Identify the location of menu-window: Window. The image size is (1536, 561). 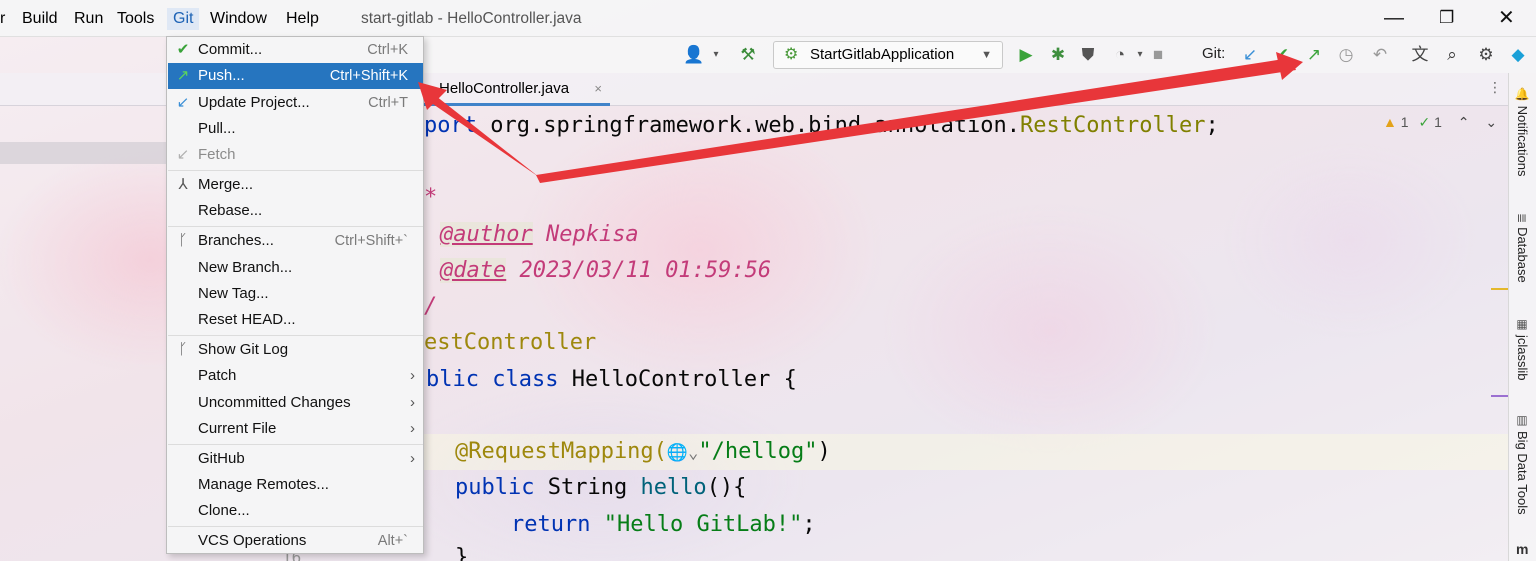
(238, 19).